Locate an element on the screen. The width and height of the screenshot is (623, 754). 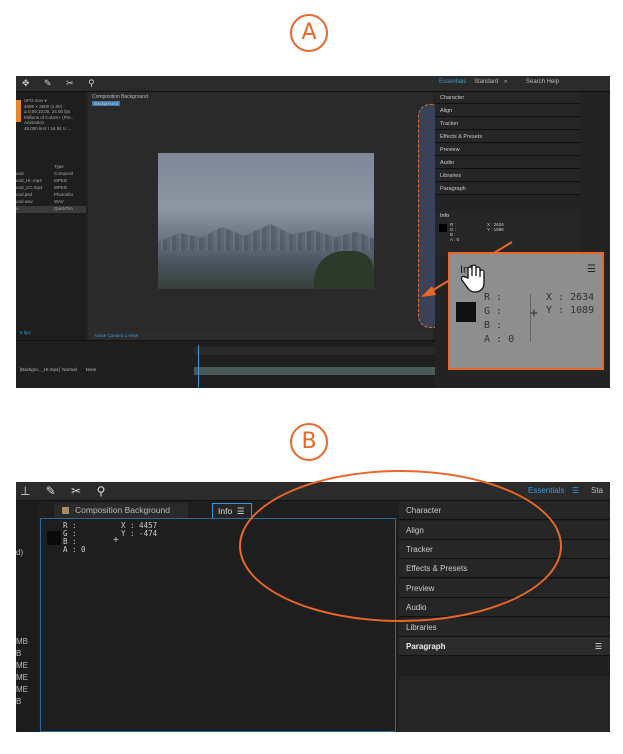
more-workspaces-icon: » is located at coordinates (505, 82).